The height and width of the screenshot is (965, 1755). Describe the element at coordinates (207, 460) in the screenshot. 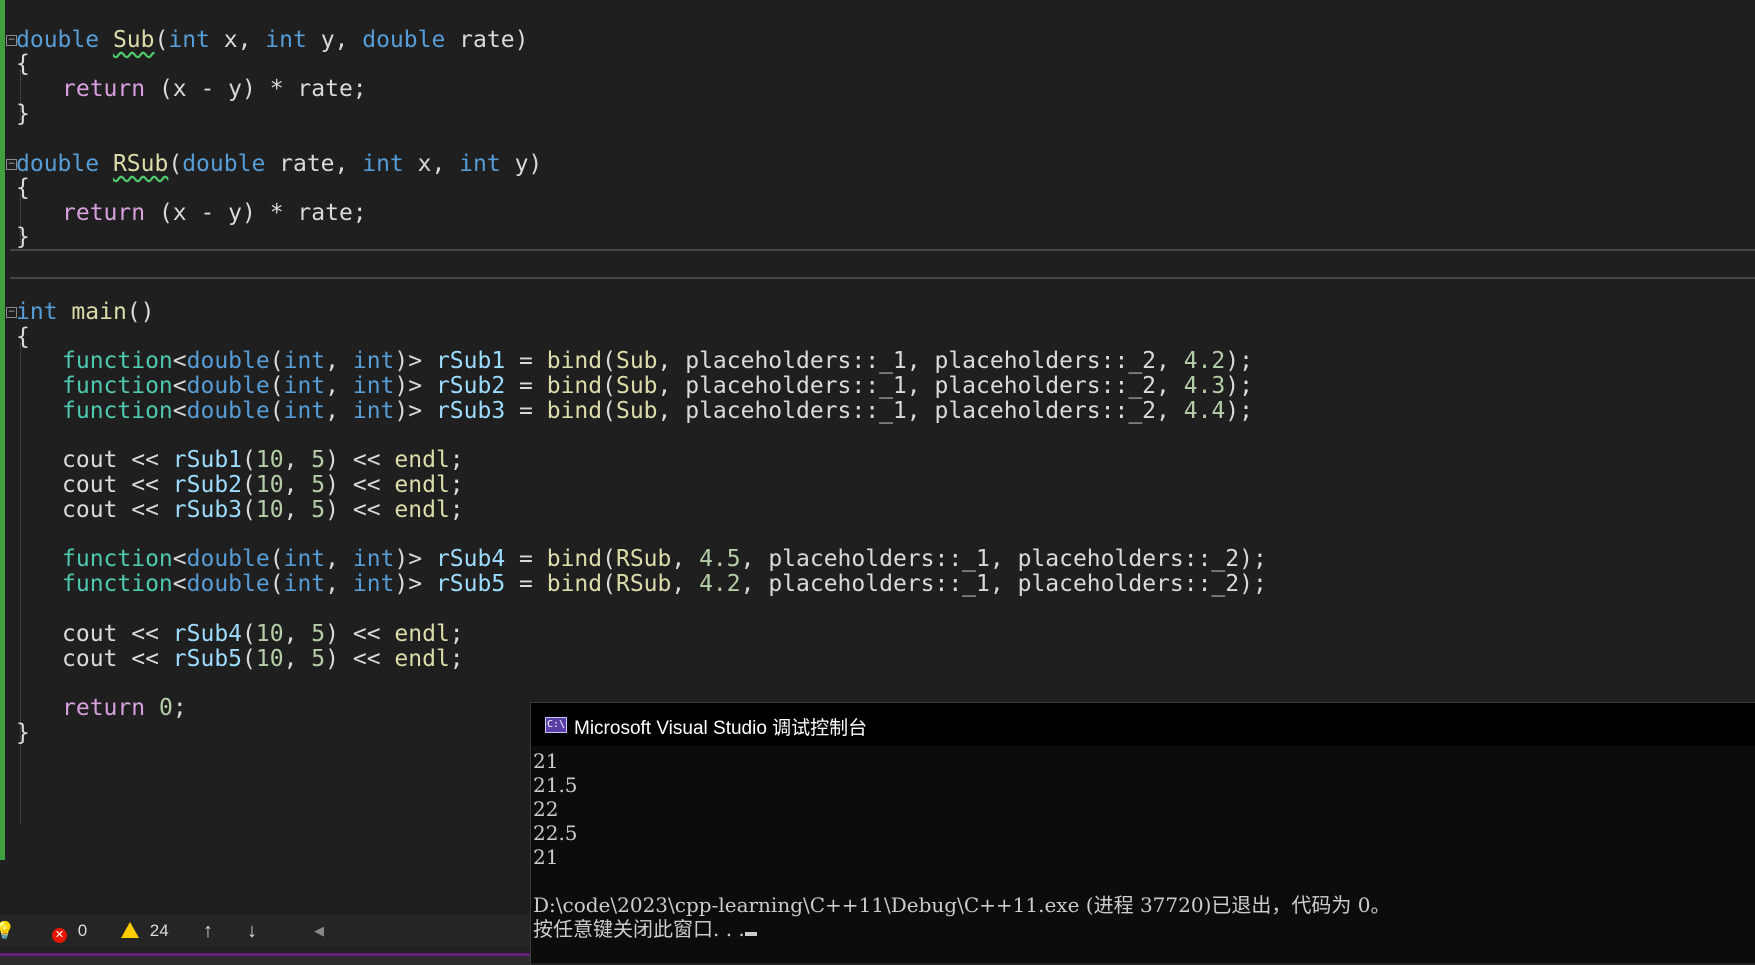

I see `variable: rSub1` at that location.